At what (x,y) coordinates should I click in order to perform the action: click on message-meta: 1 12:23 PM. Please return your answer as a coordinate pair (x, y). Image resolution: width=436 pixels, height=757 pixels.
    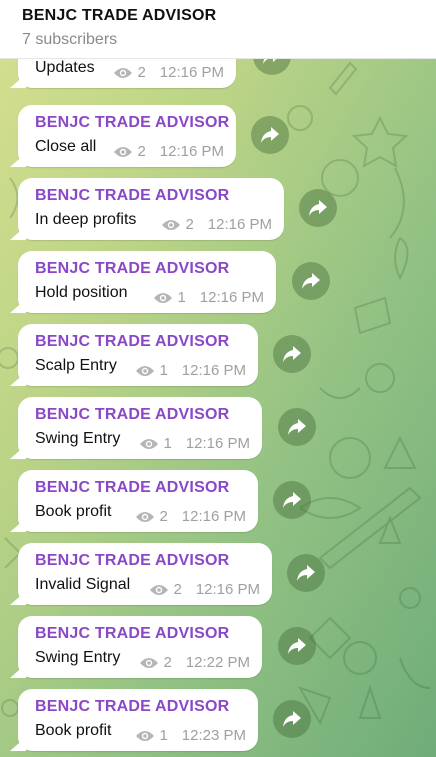
    Looking at the image, I should click on (190, 735).